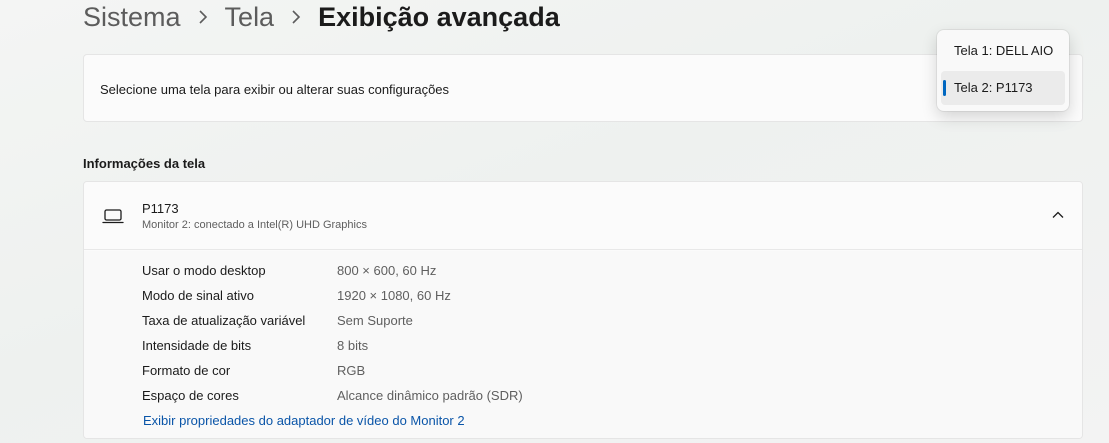  I want to click on chevron-up-icon, so click(1058, 215).